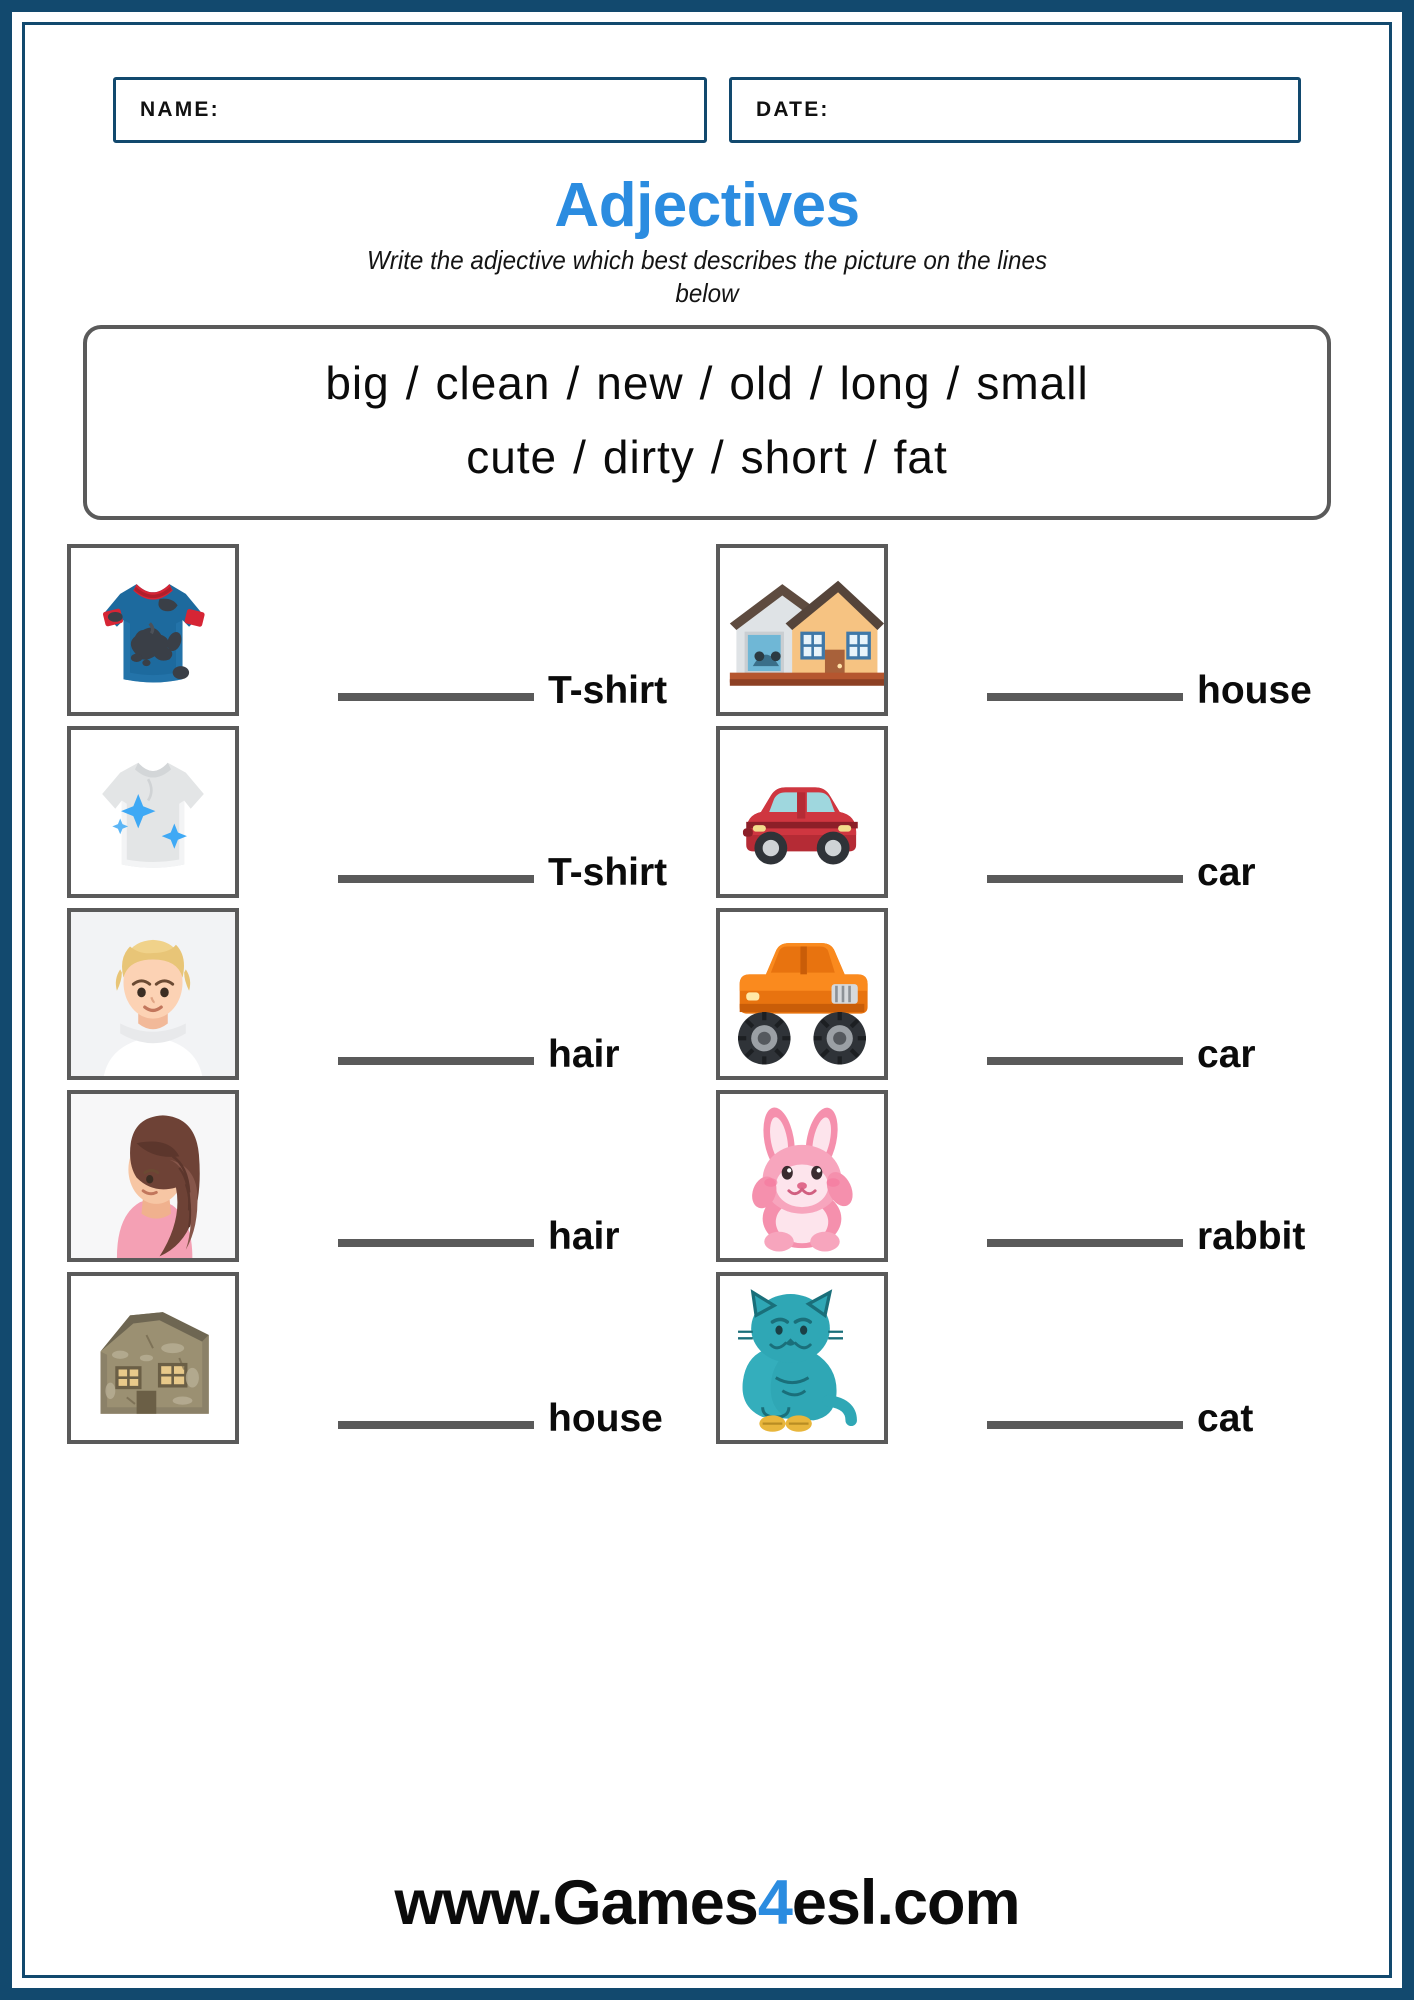 The width and height of the screenshot is (1414, 2000). I want to click on big-monster-truck-icon, so click(802, 994).